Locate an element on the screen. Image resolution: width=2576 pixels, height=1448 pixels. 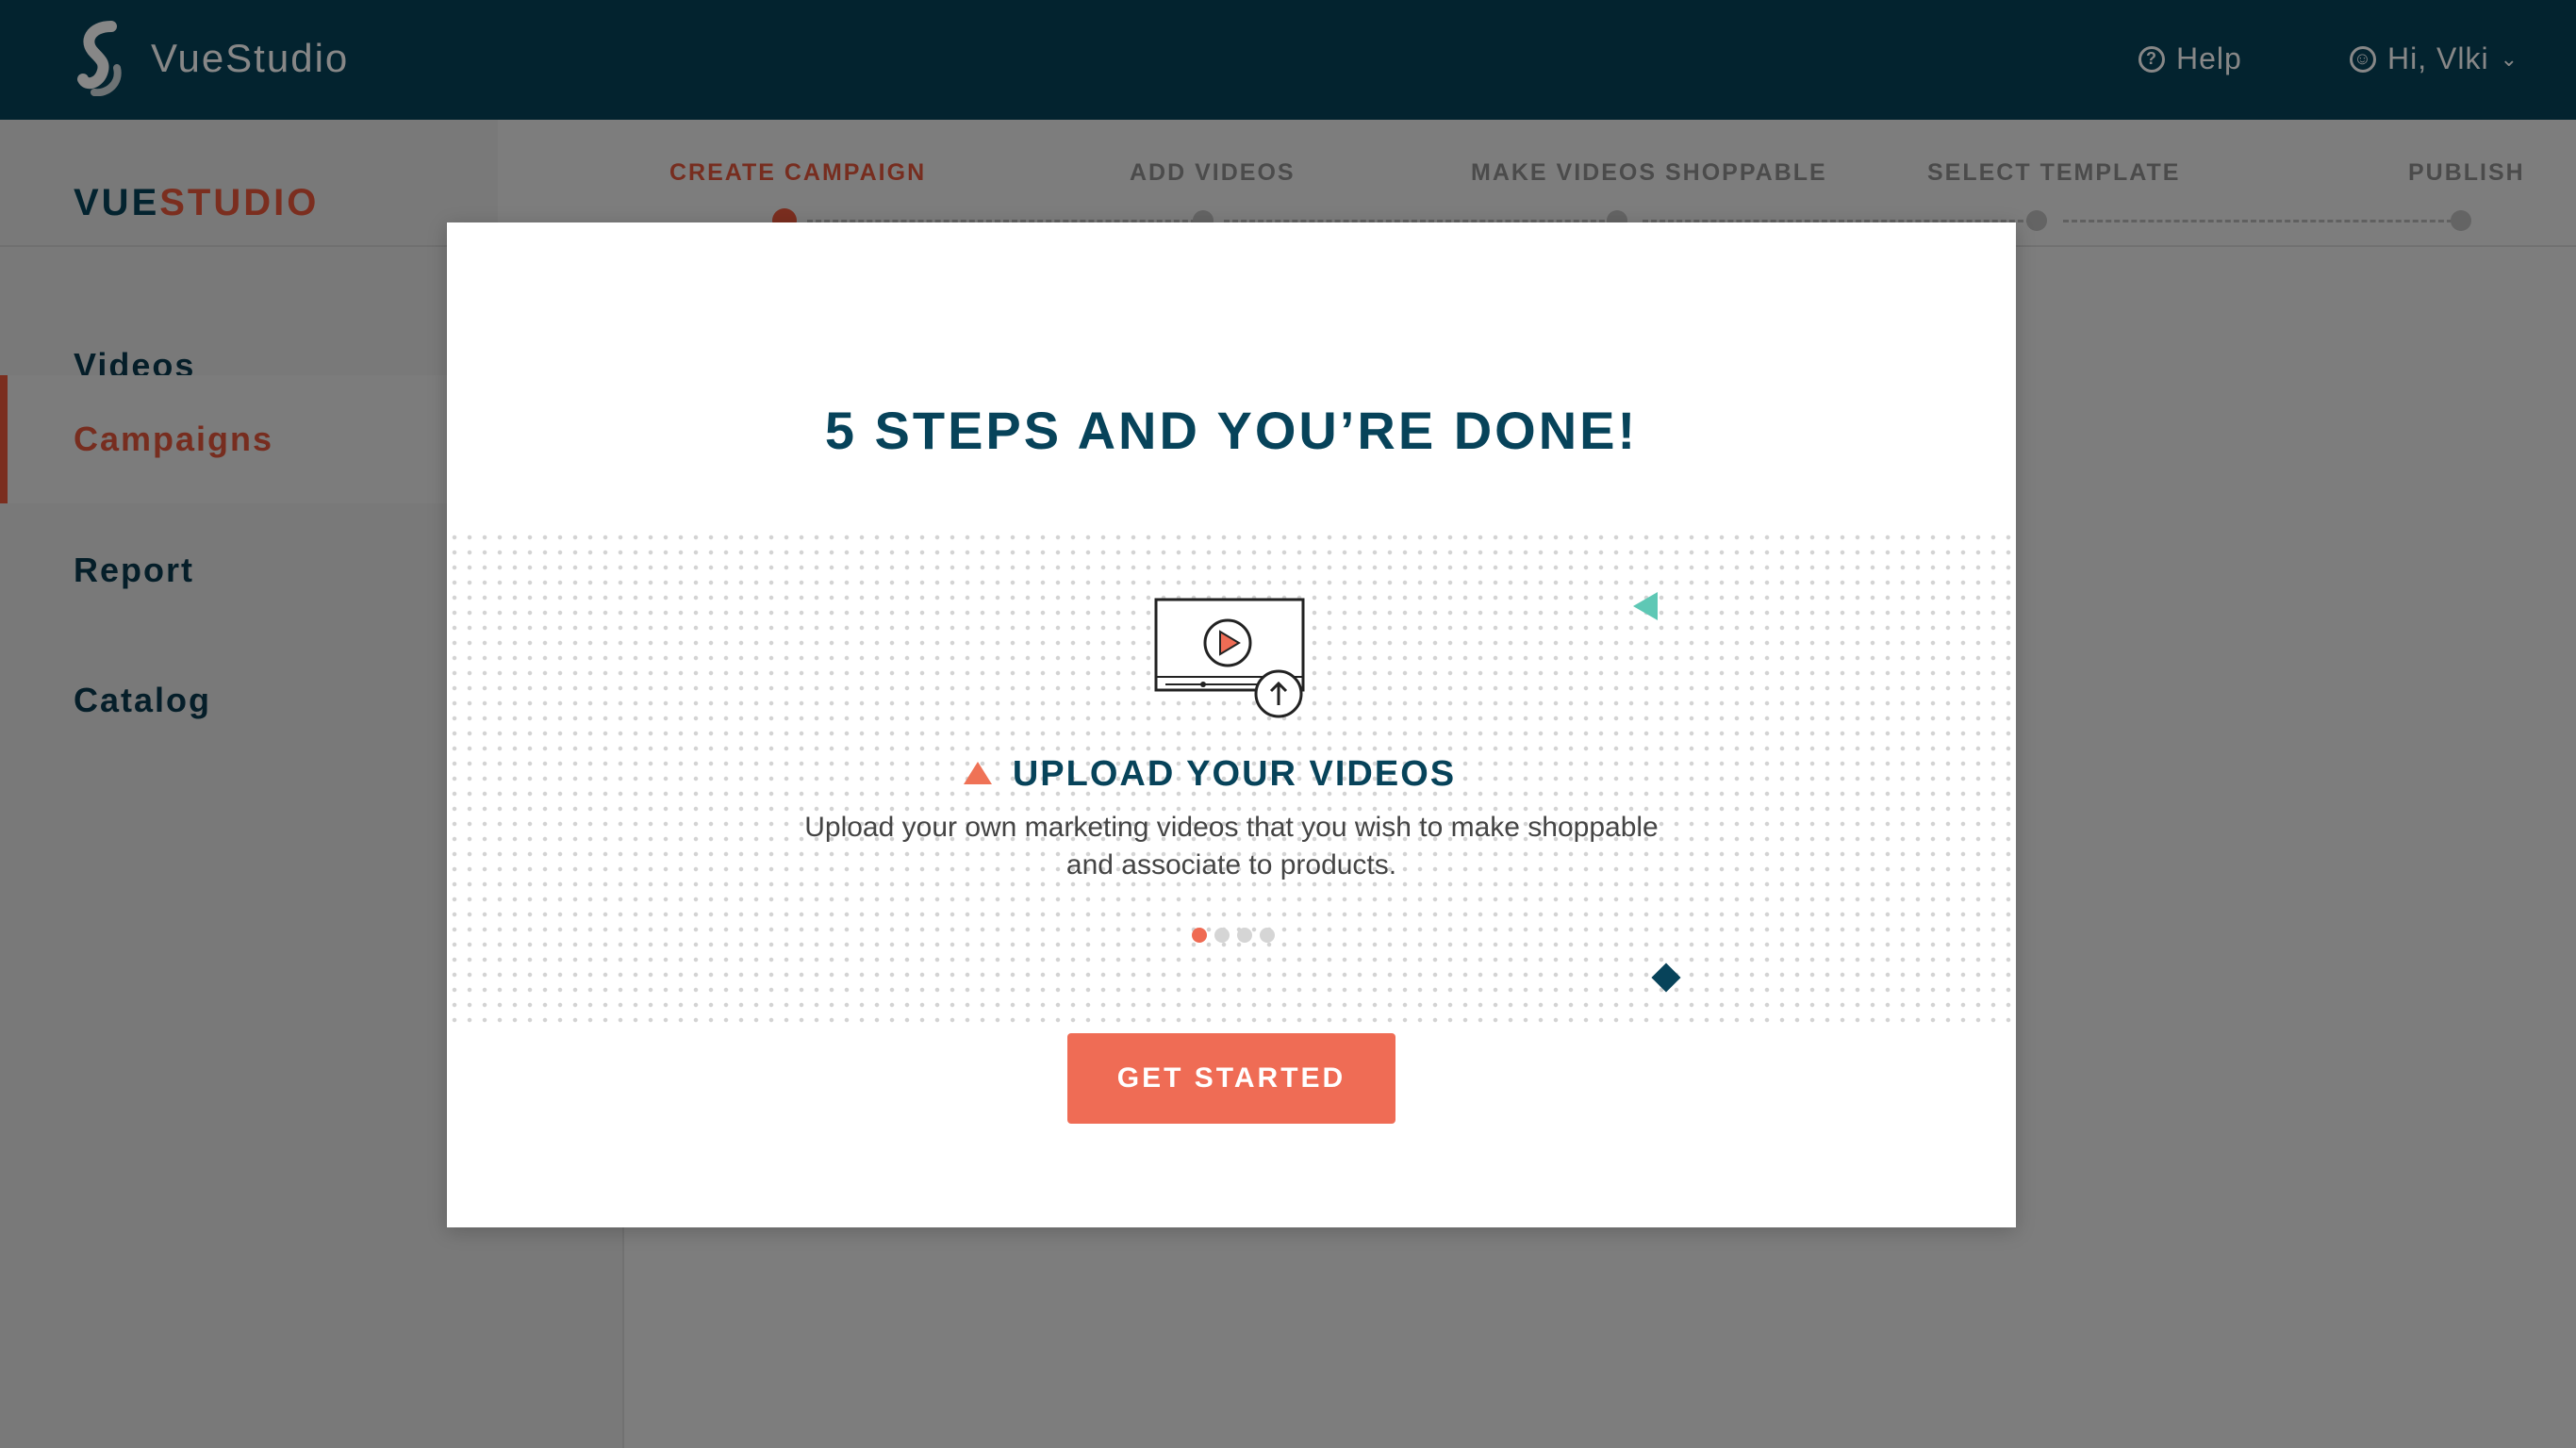
modal-title: 5 STEPS AND YOU’RE DONE! is located at coordinates (1231, 430).